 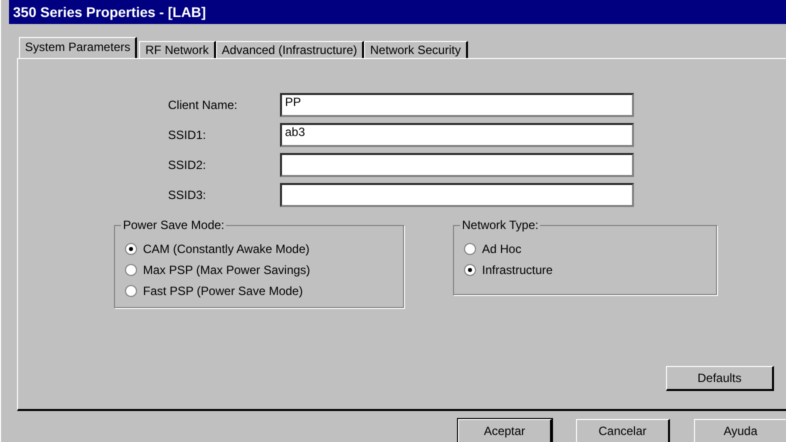 What do you see at coordinates (623, 430) in the screenshot?
I see `dialog-button: Cancelar` at bounding box center [623, 430].